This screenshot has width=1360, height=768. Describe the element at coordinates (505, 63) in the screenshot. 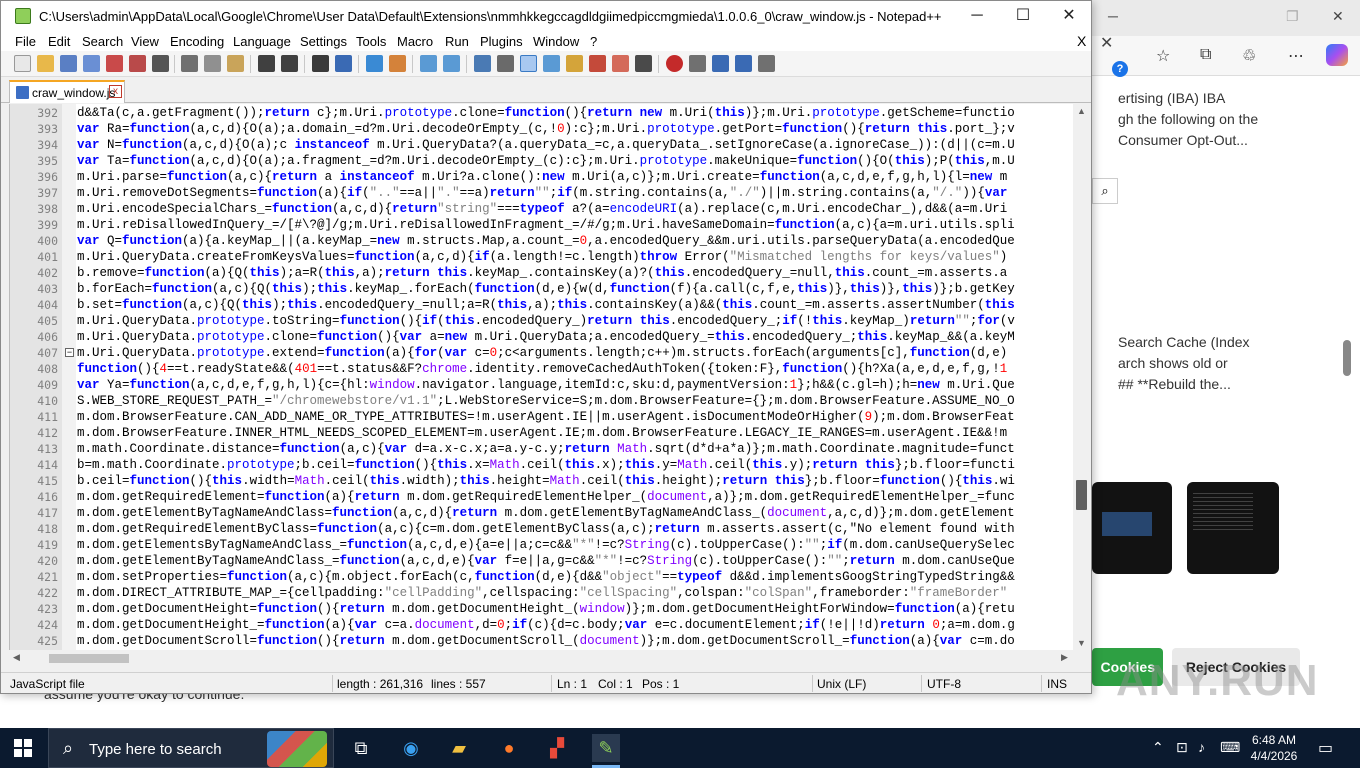

I see `show-all-characters-icon` at that location.